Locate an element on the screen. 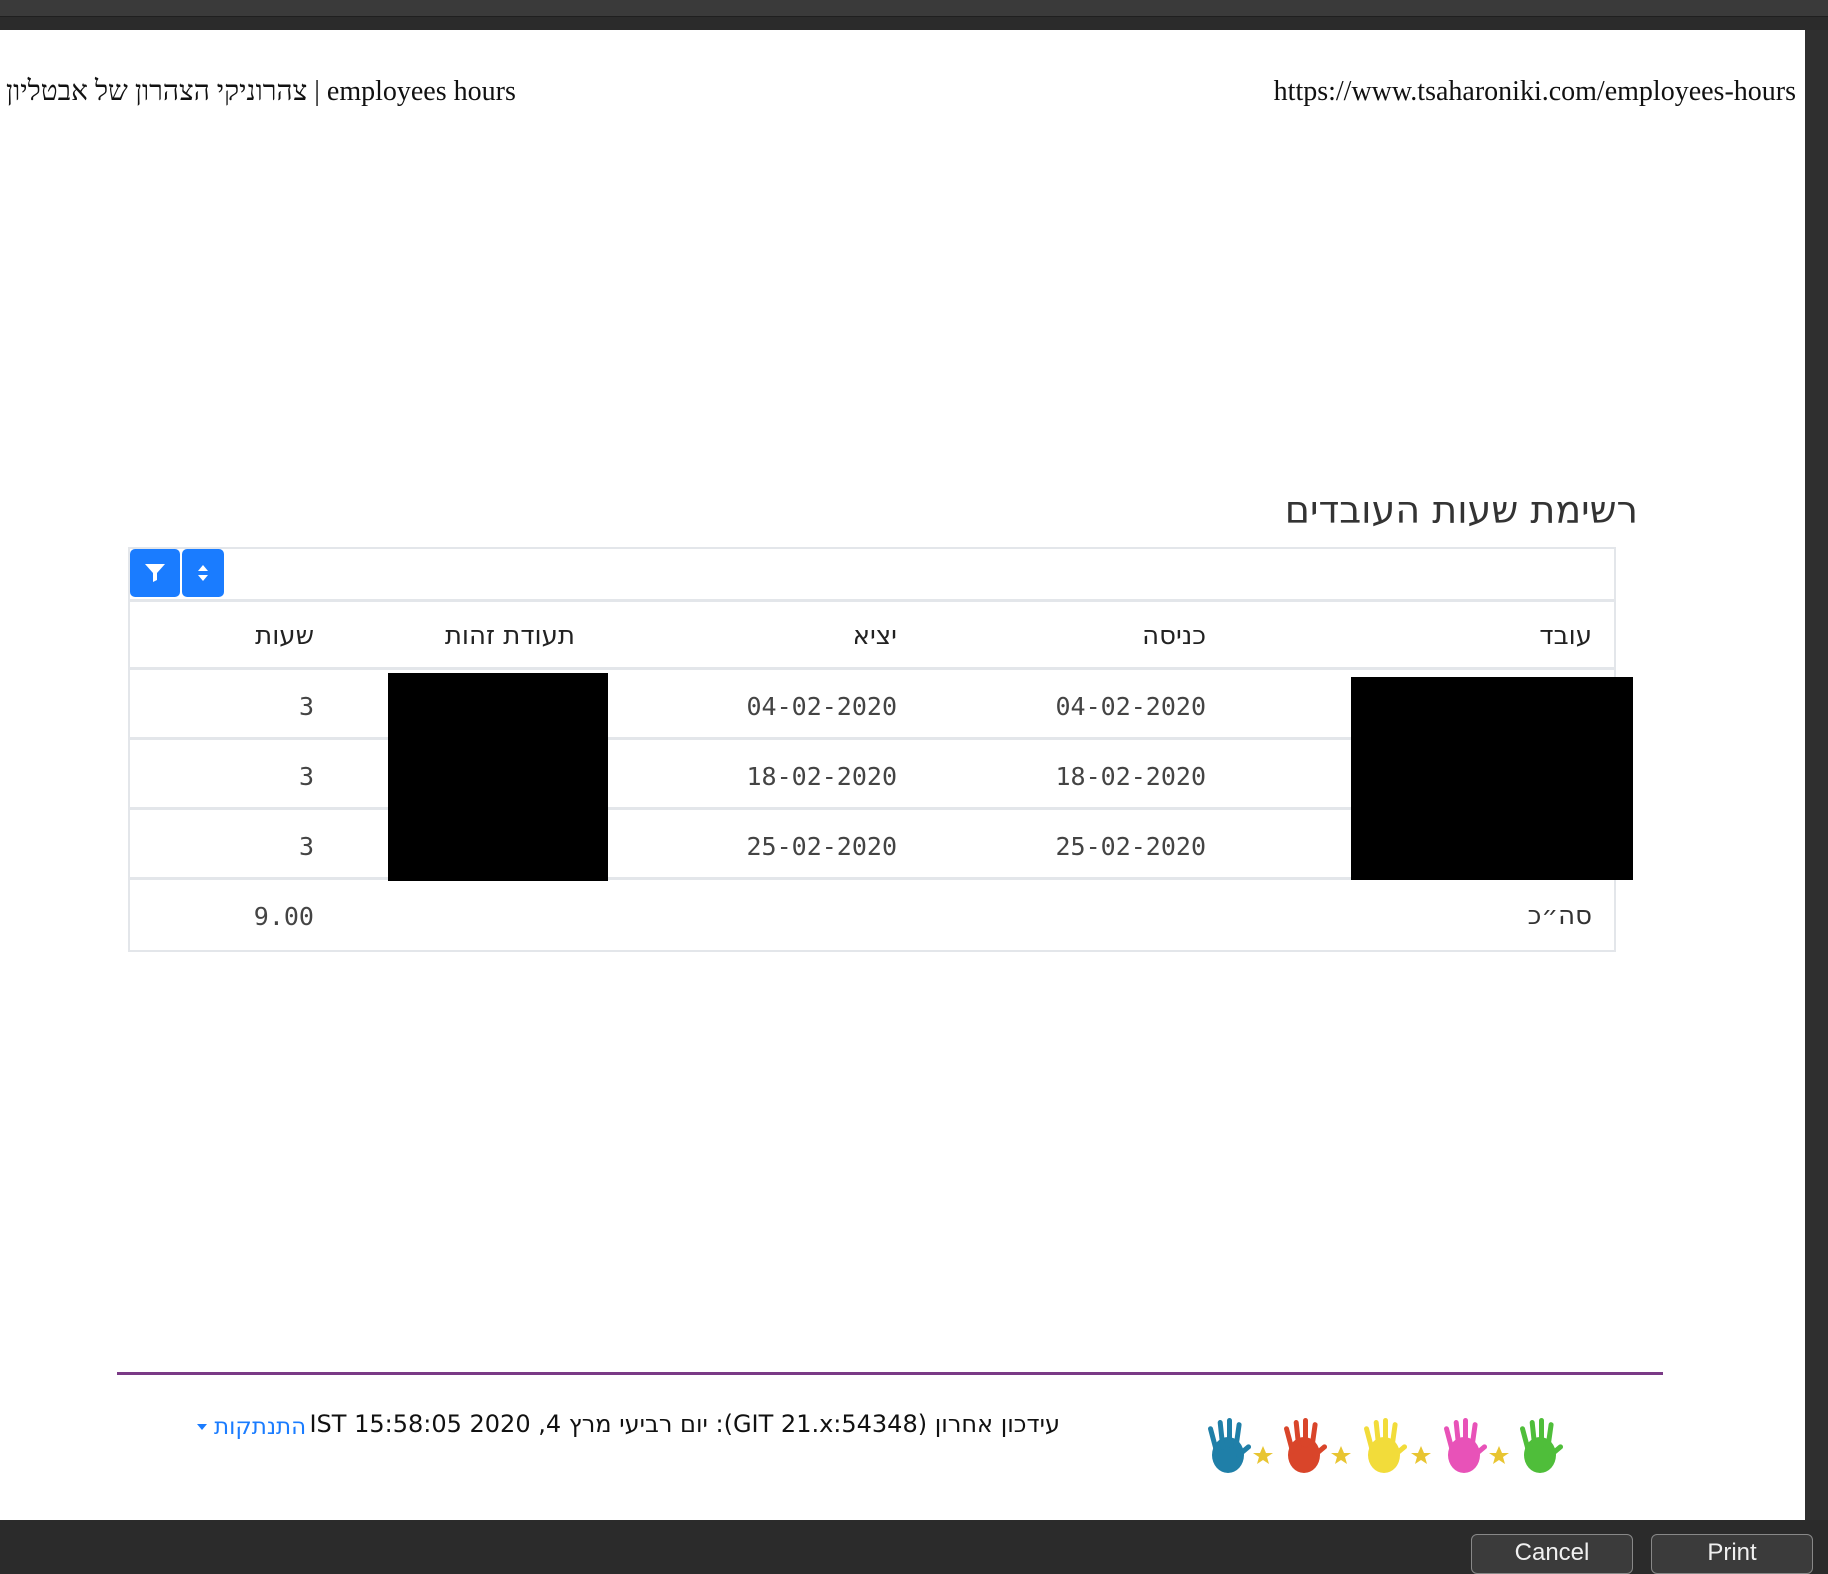 The height and width of the screenshot is (1574, 1828). hand-blue-icon is located at coordinates (1230, 1445).